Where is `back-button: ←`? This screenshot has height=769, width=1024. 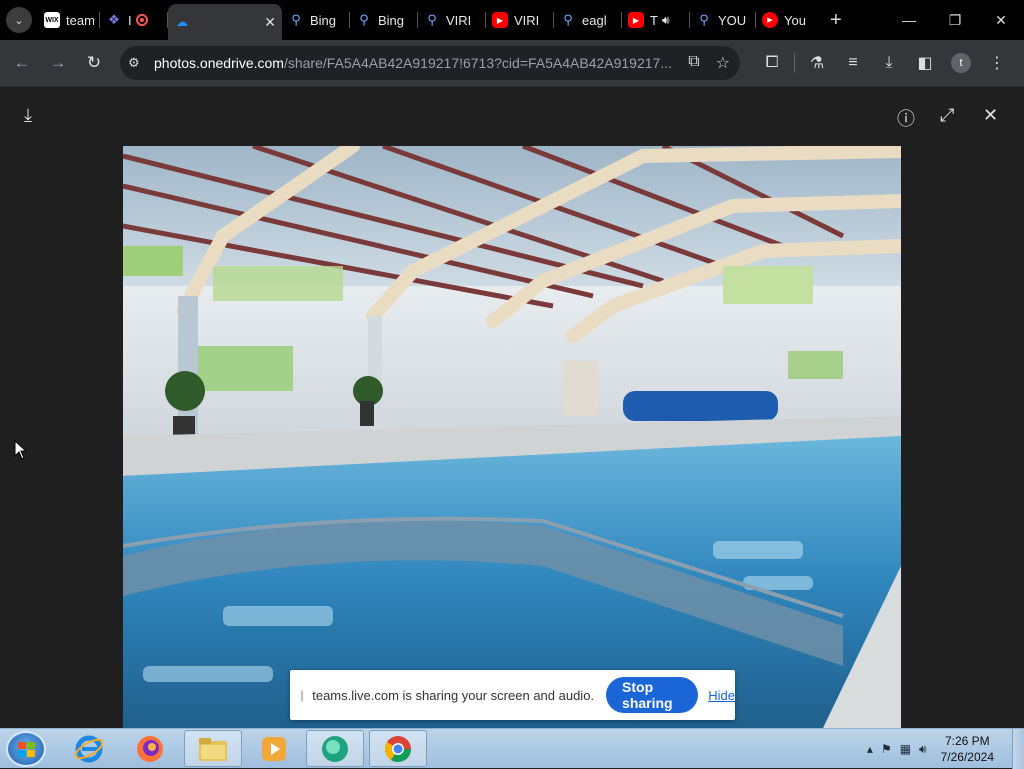
back-button: ← is located at coordinates (22, 63).